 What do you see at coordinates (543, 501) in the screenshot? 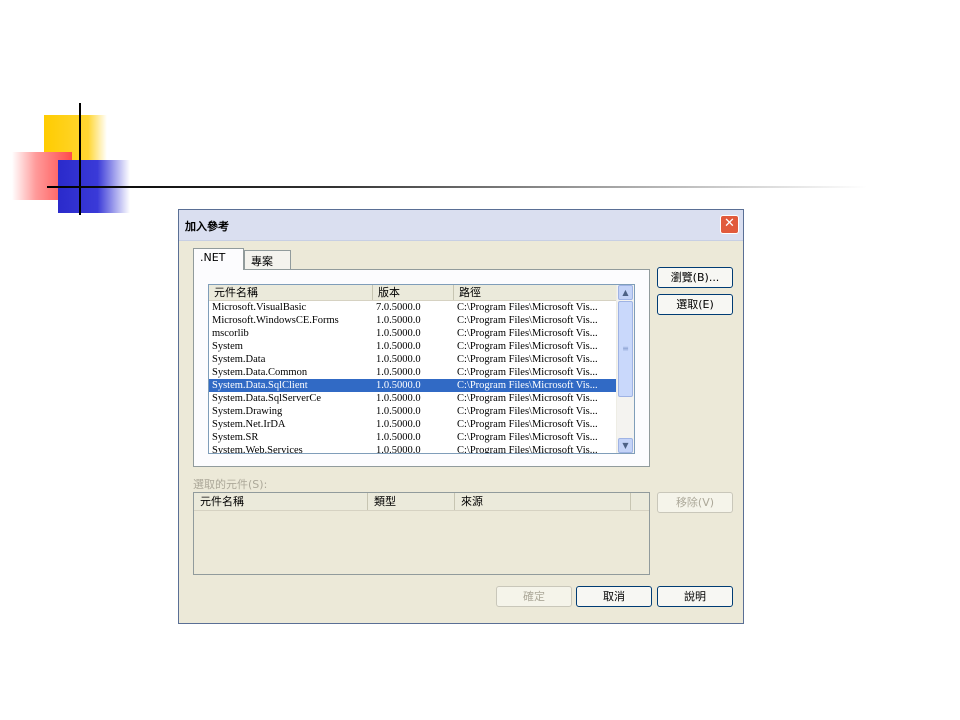
I see `selected-column-source: 來源` at bounding box center [543, 501].